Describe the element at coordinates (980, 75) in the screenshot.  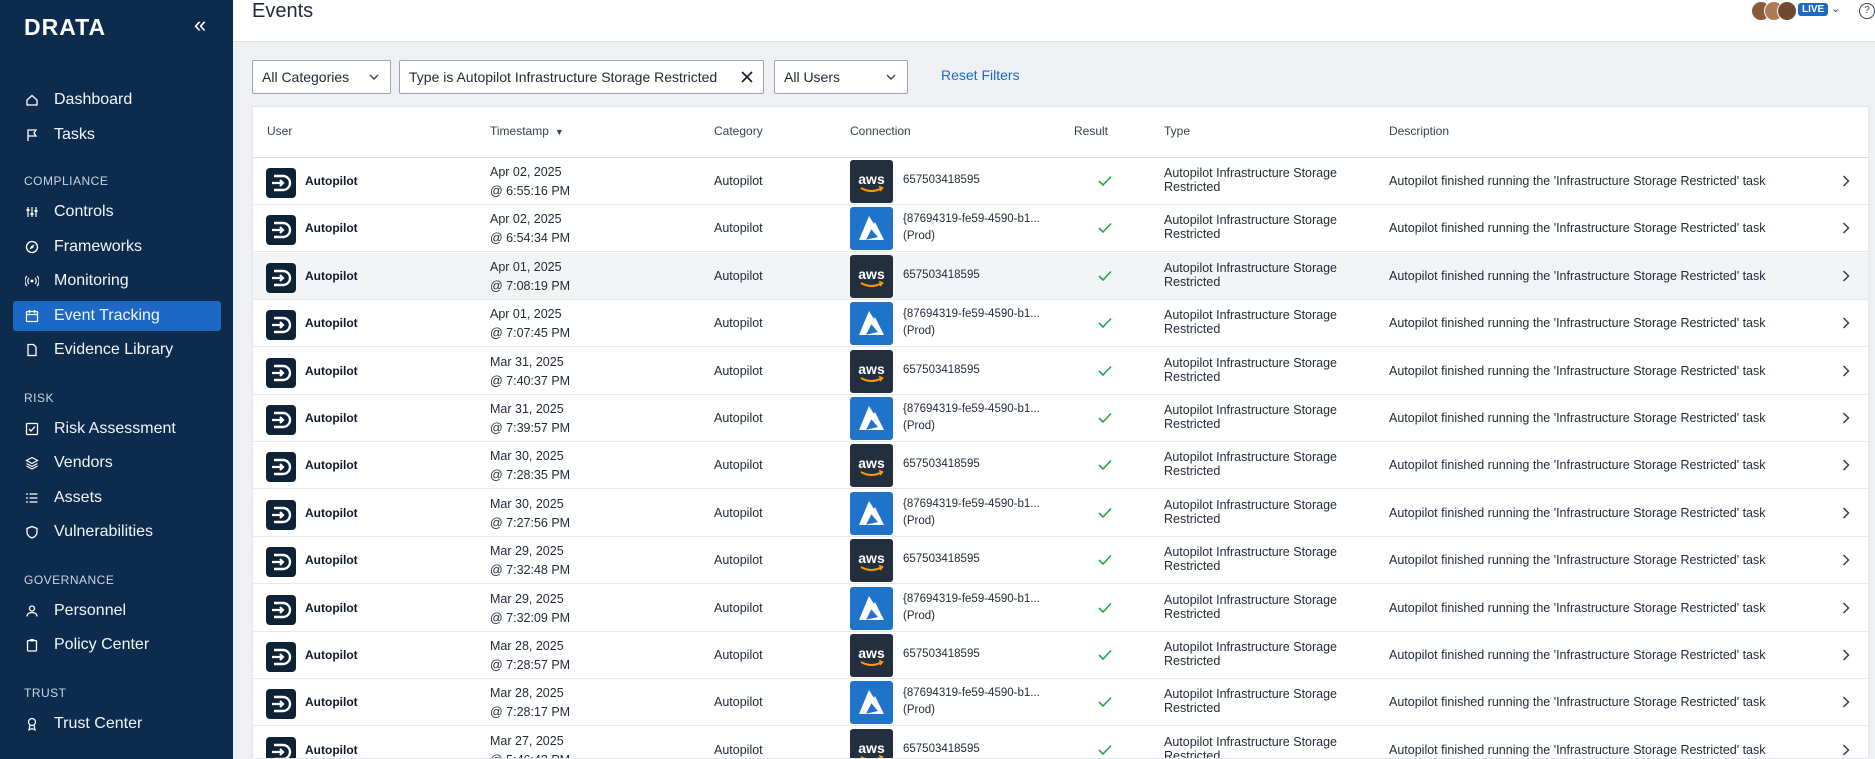
I see `reset-filters-link: Reset Filters` at that location.